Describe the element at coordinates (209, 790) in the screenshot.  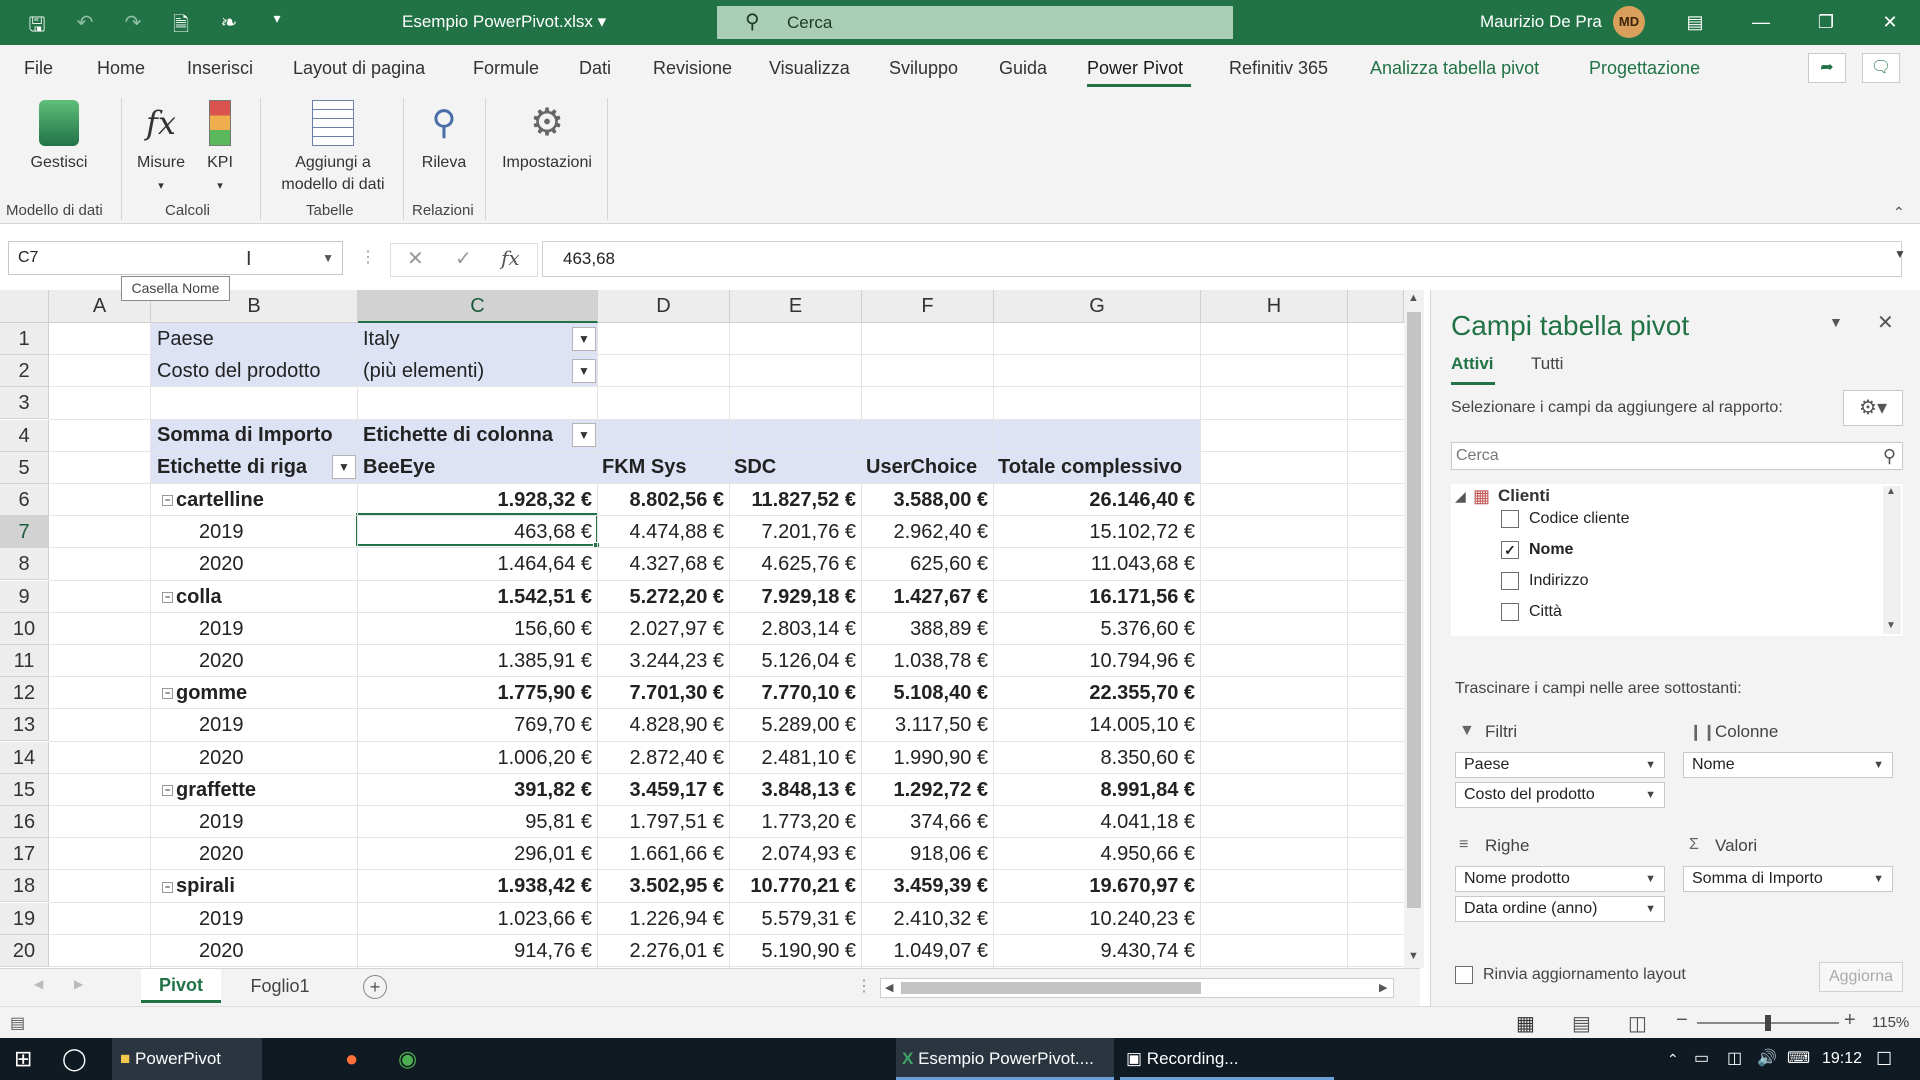
I see `pivot-group-label: − graffette` at that location.